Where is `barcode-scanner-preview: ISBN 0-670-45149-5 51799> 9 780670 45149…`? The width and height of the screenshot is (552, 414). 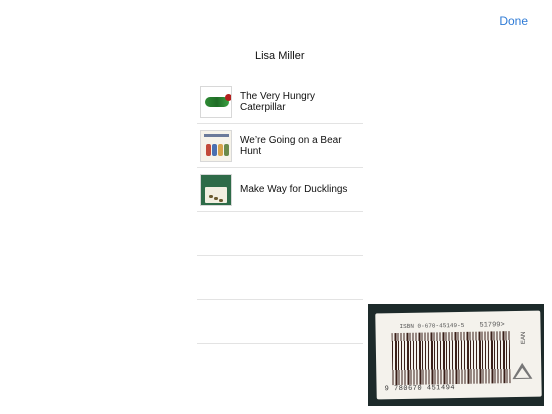 barcode-scanner-preview: ISBN 0-670-45149-5 51799> 9 780670 45149… is located at coordinates (456, 355).